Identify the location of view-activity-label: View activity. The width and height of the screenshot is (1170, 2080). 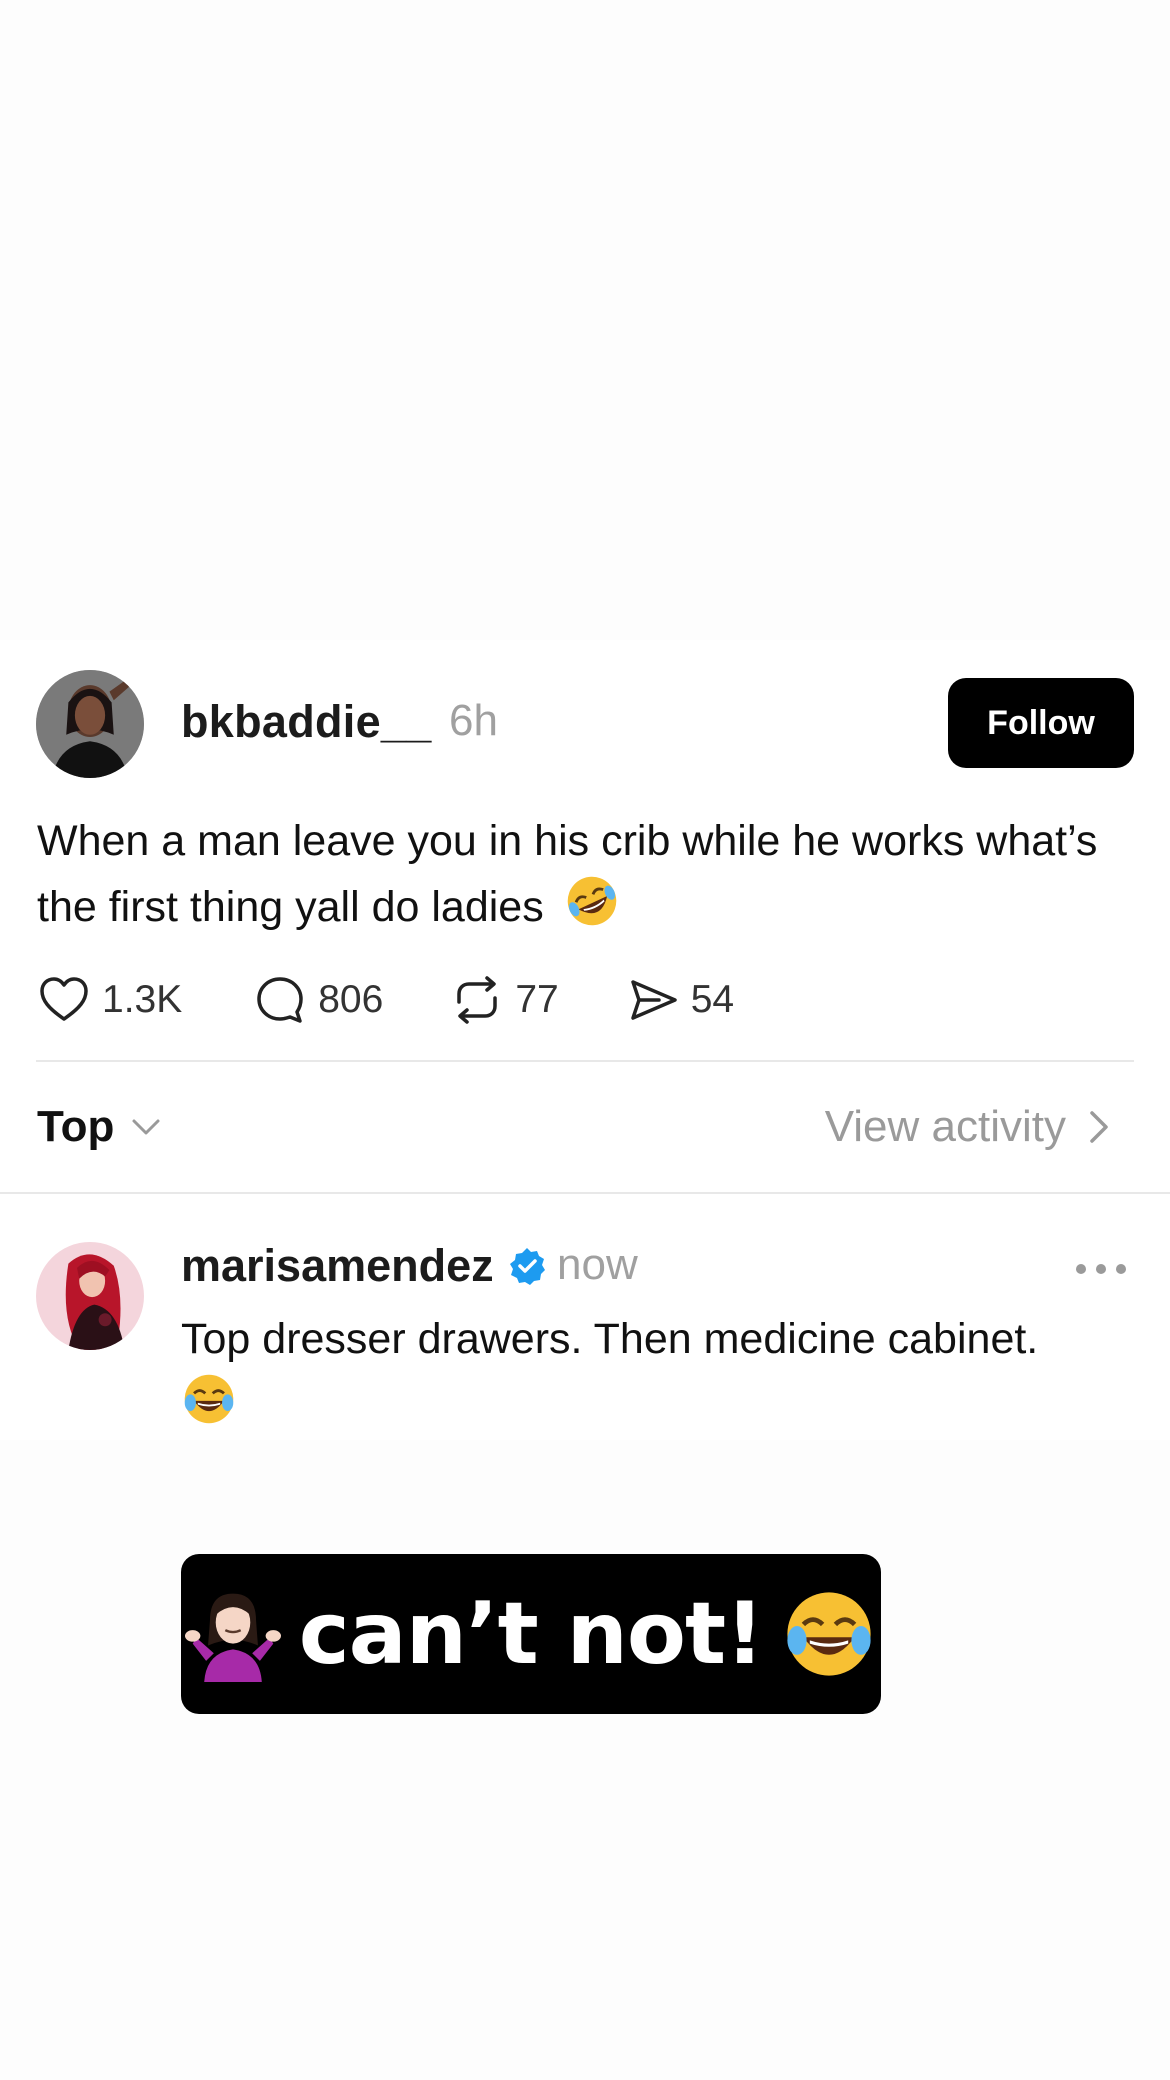
(945, 1126).